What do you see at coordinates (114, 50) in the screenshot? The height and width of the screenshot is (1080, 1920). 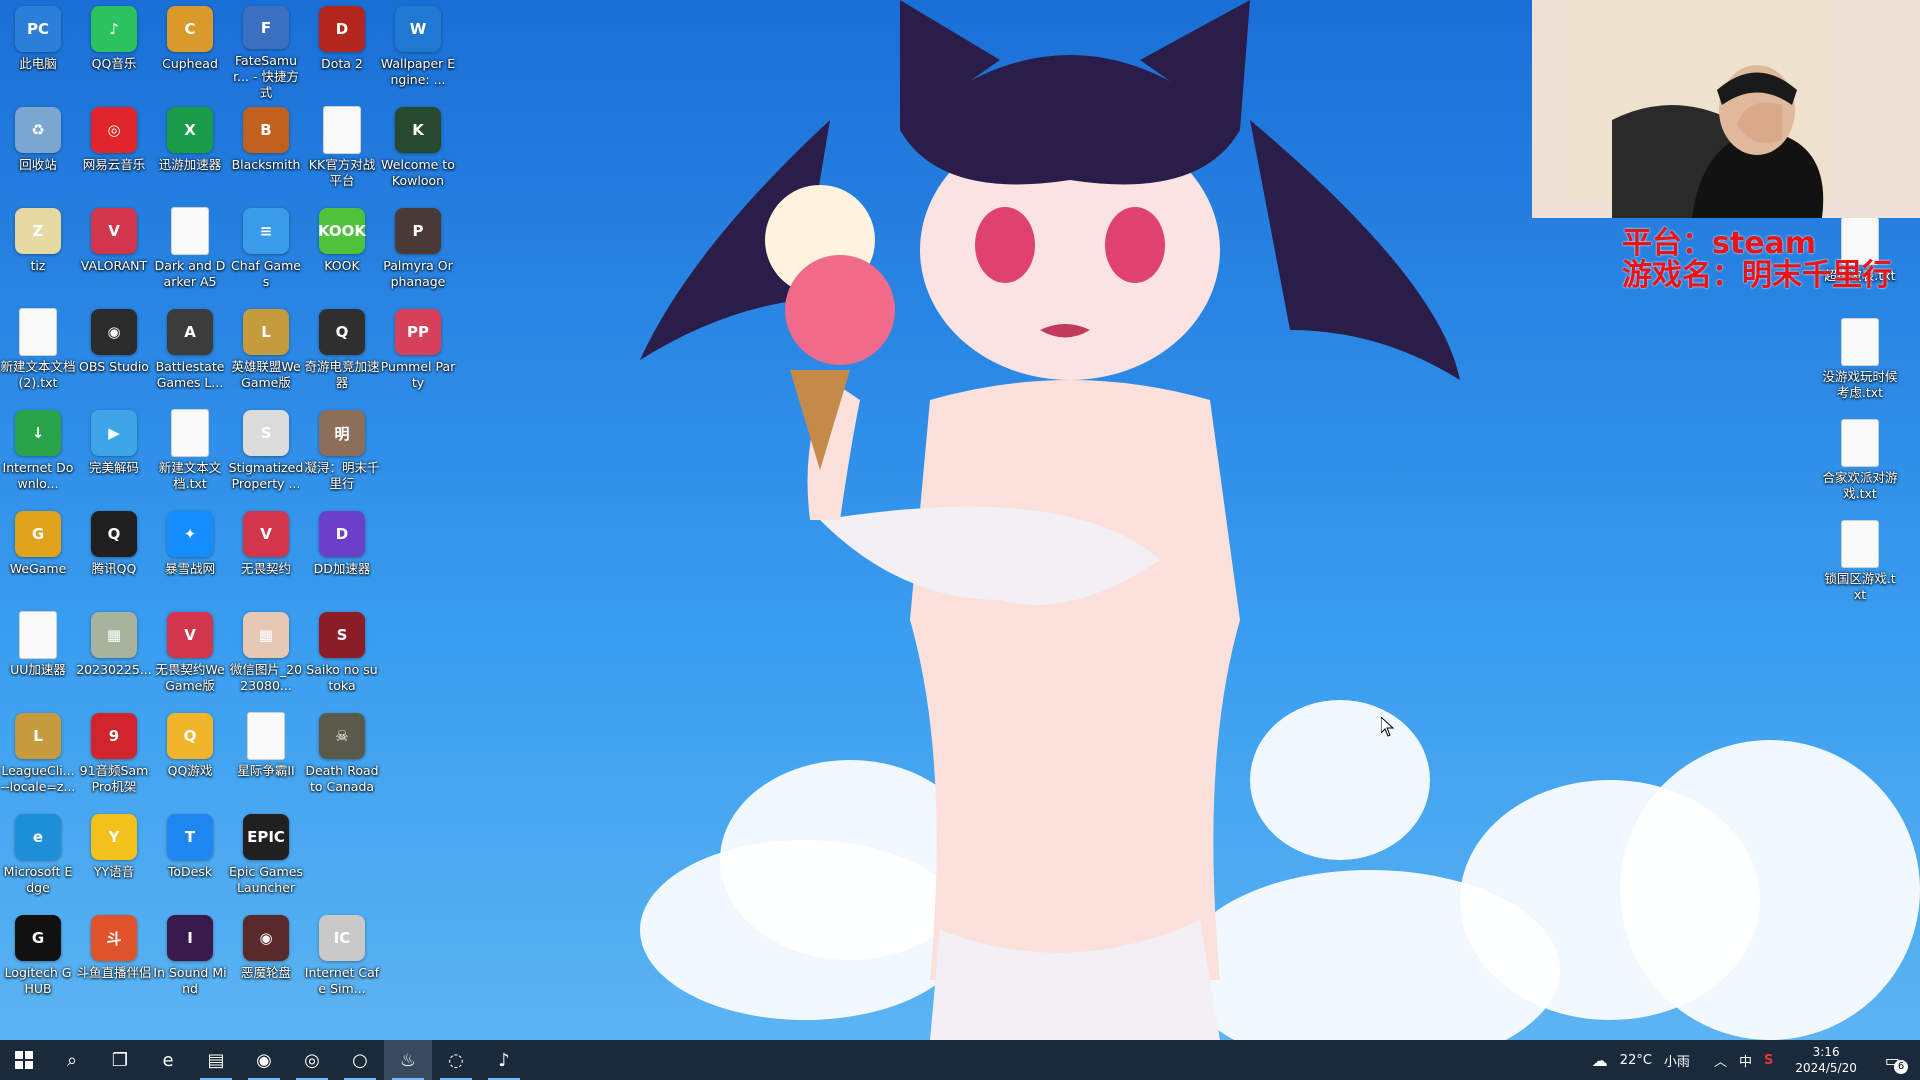 I see `desktop-icon: ♪ QQ音乐` at bounding box center [114, 50].